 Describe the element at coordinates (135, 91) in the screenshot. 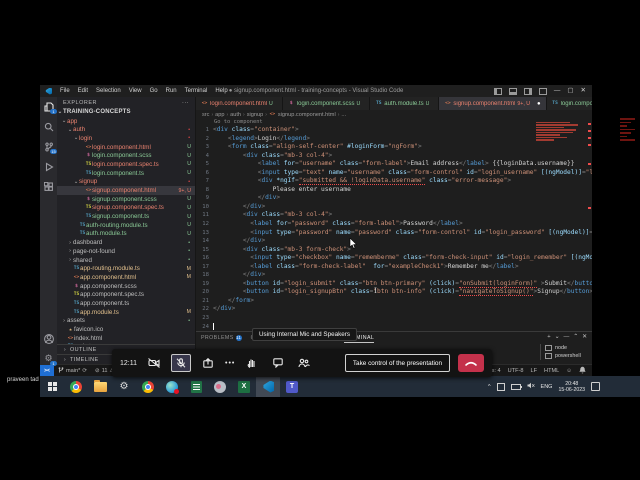

I see `menu-view: View` at that location.